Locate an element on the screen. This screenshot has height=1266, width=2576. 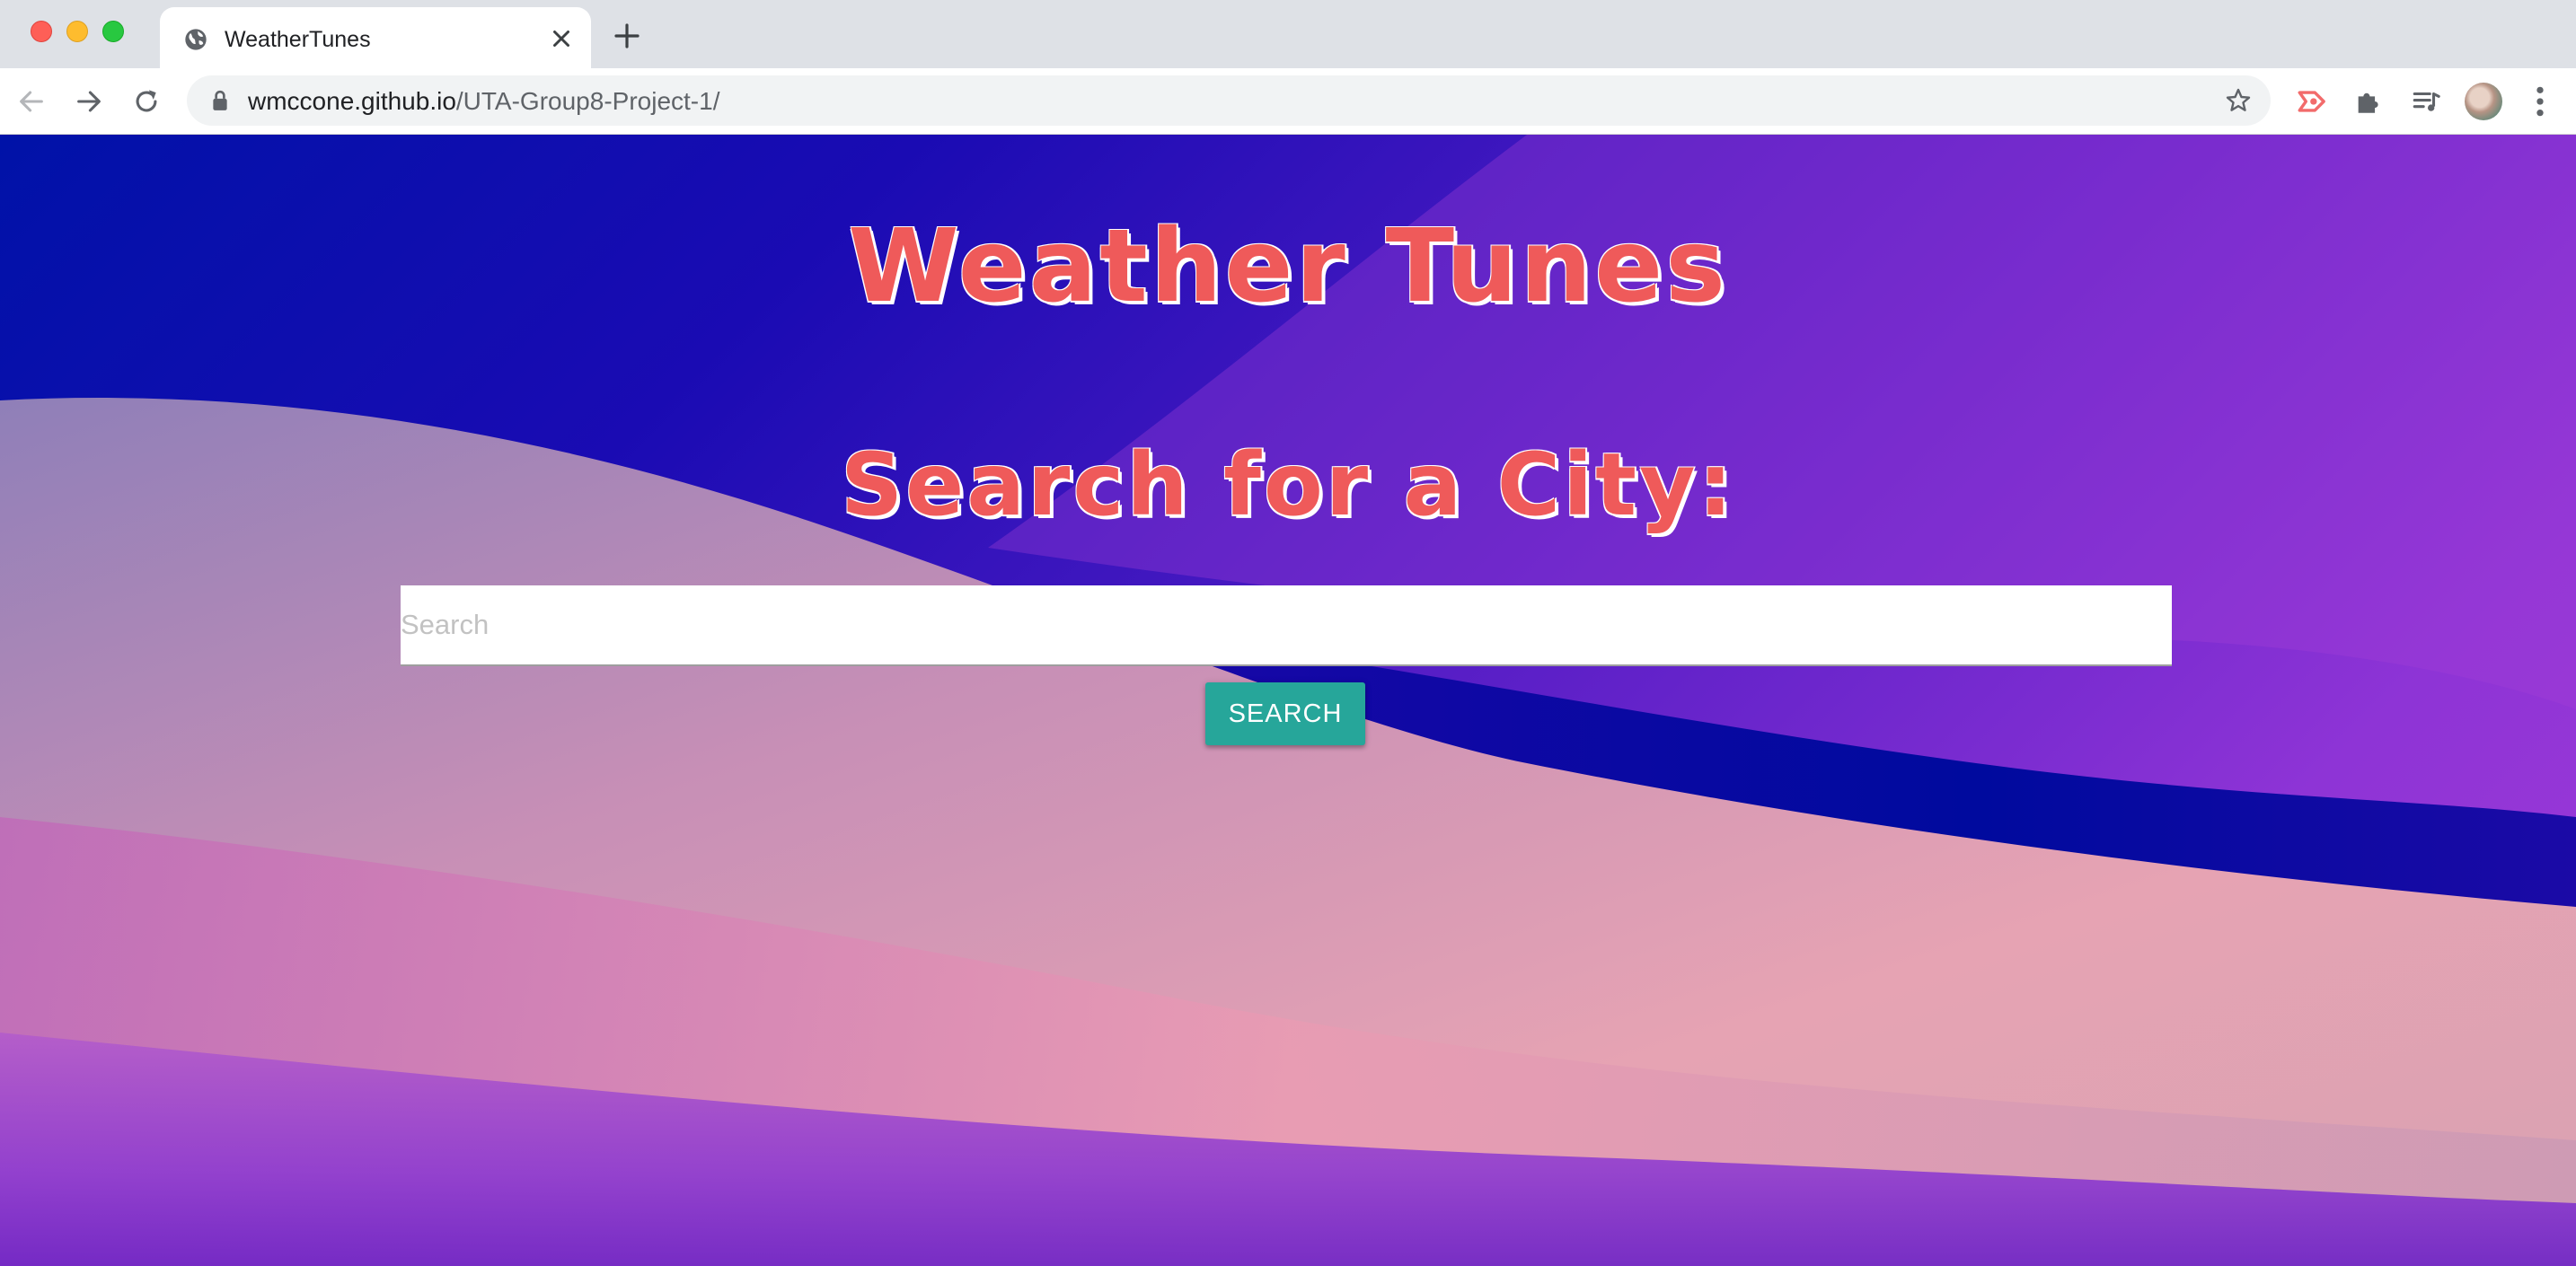
url-text: wmccone.github.io/UTA-Group8-Project-1/ is located at coordinates (483, 102).